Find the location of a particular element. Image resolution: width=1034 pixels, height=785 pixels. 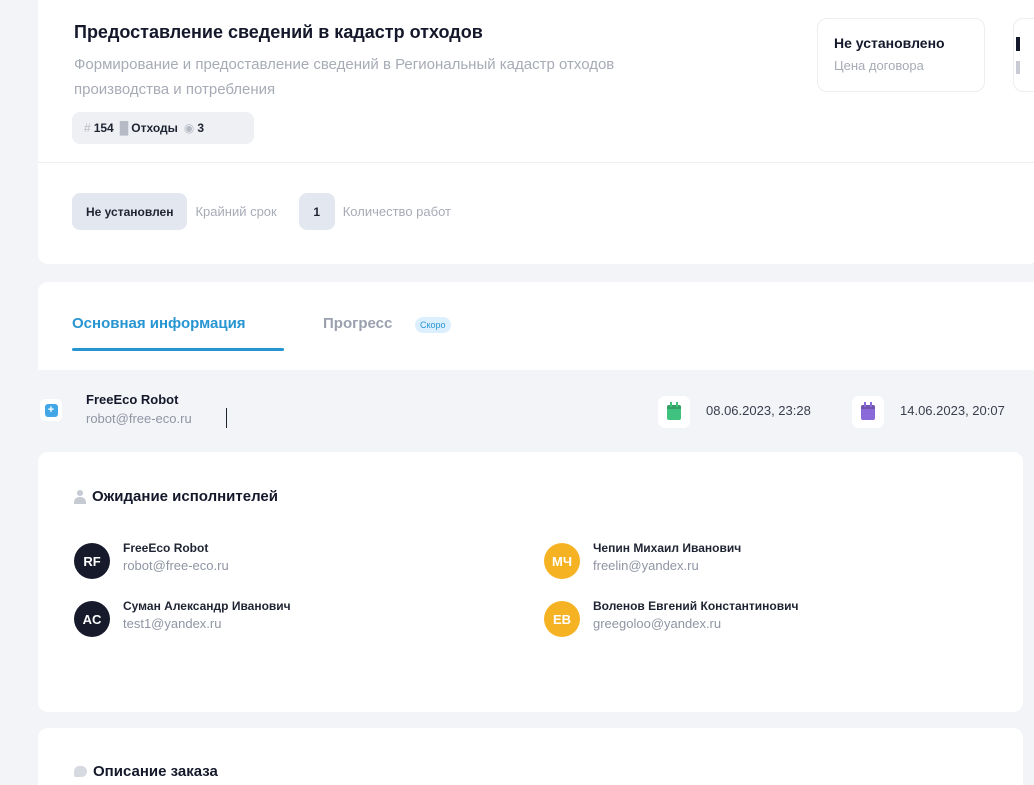

executor-name: FreeEco Robot is located at coordinates (166, 548).